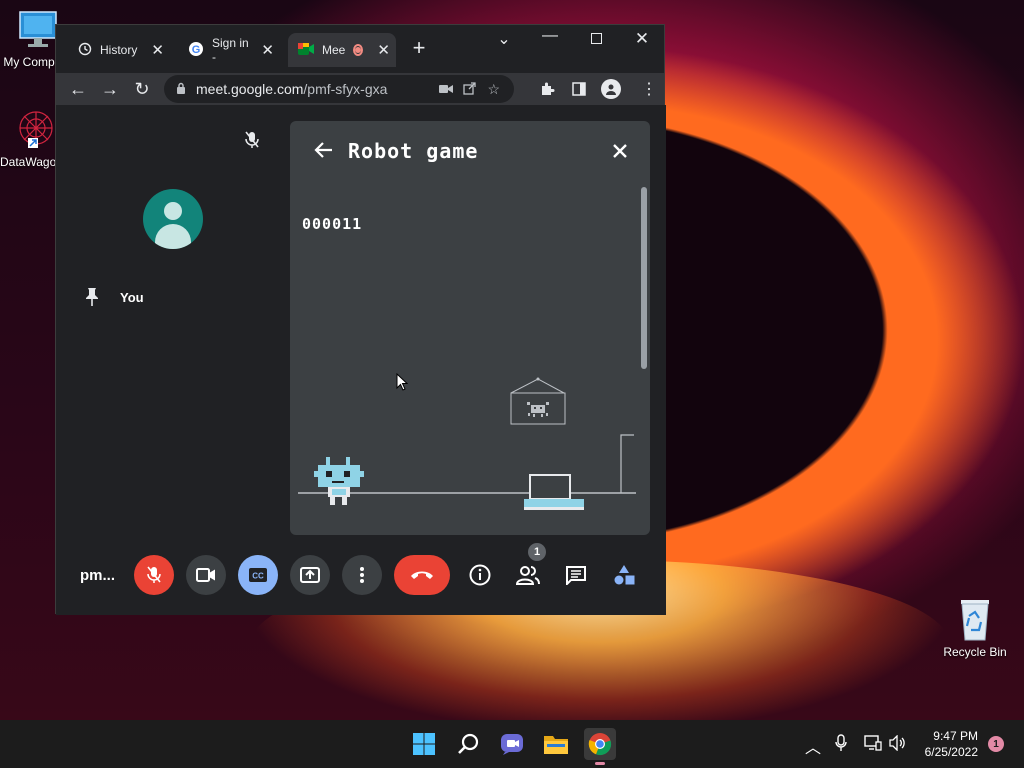 This screenshot has height=768, width=1024. Describe the element at coordinates (78, 89) in the screenshot. I see `back-arrow-icon: ←` at that location.